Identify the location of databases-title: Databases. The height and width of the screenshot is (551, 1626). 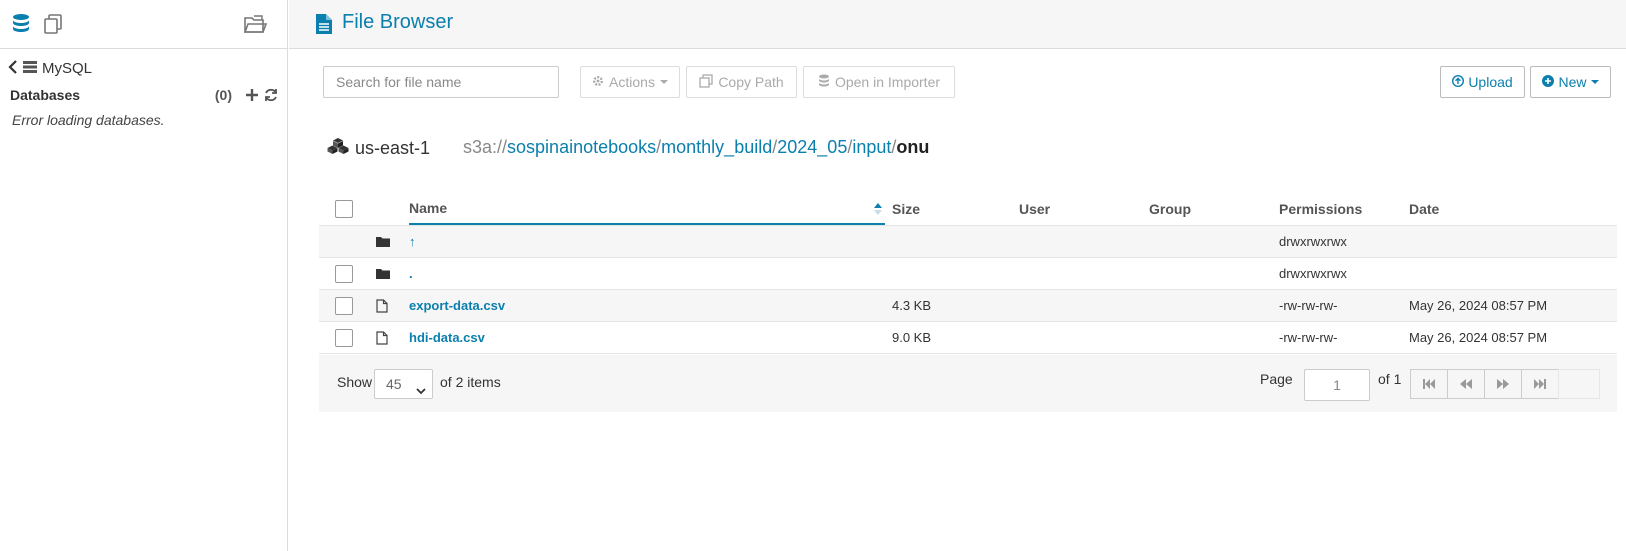
(45, 95).